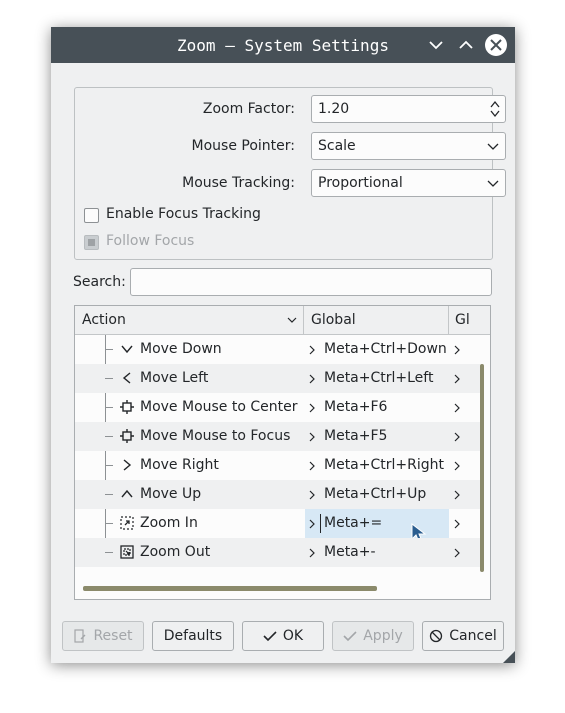 The image size is (565, 713). What do you see at coordinates (509, 657) in the screenshot?
I see `resize-grip` at bounding box center [509, 657].